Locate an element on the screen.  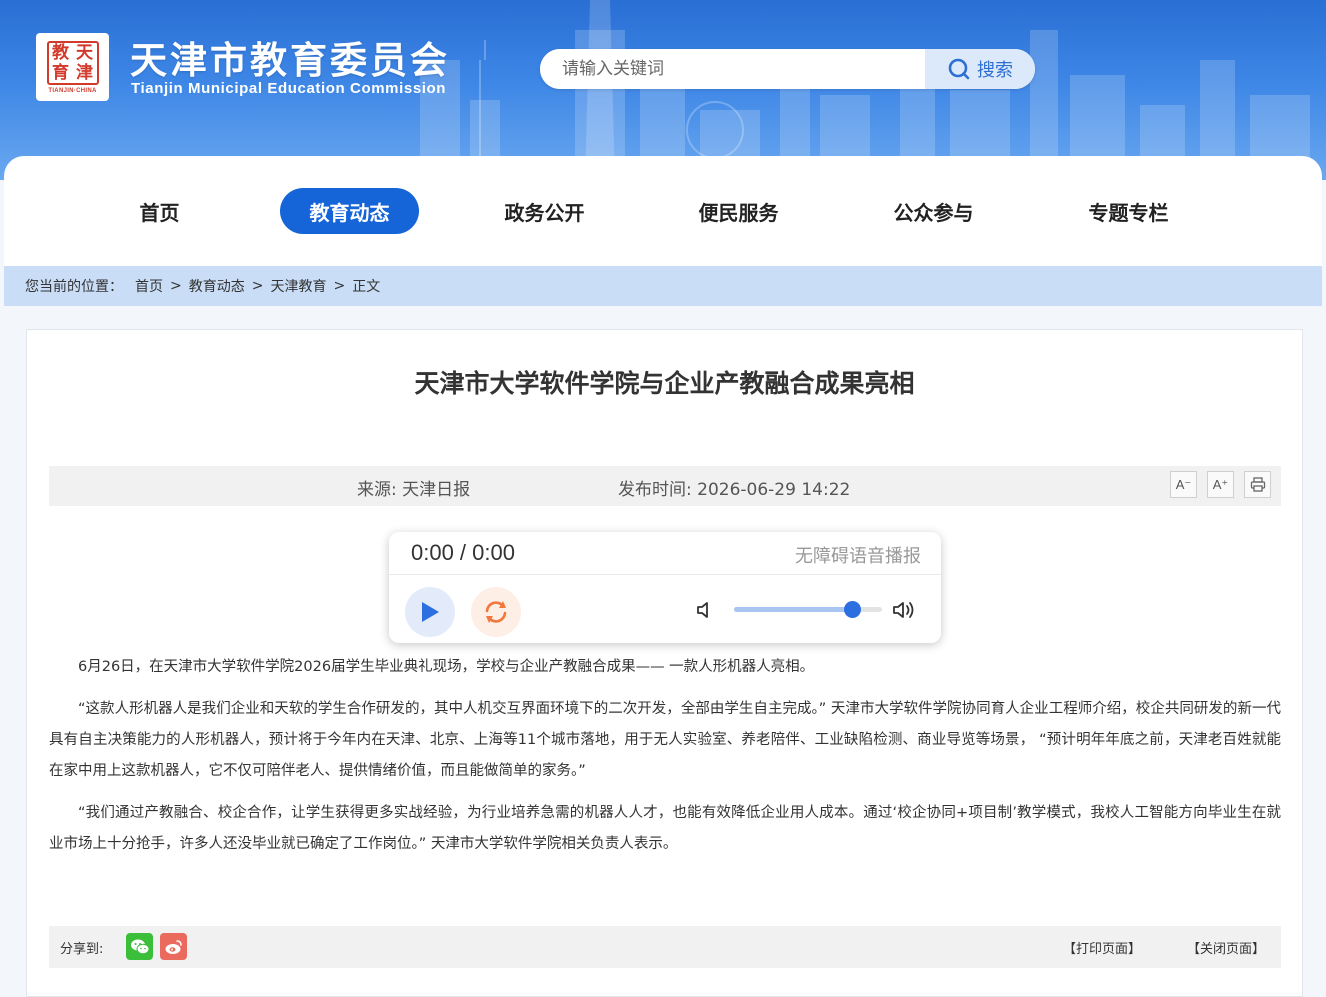
breadcrumb-link-home: 首页 is located at coordinates (149, 286).